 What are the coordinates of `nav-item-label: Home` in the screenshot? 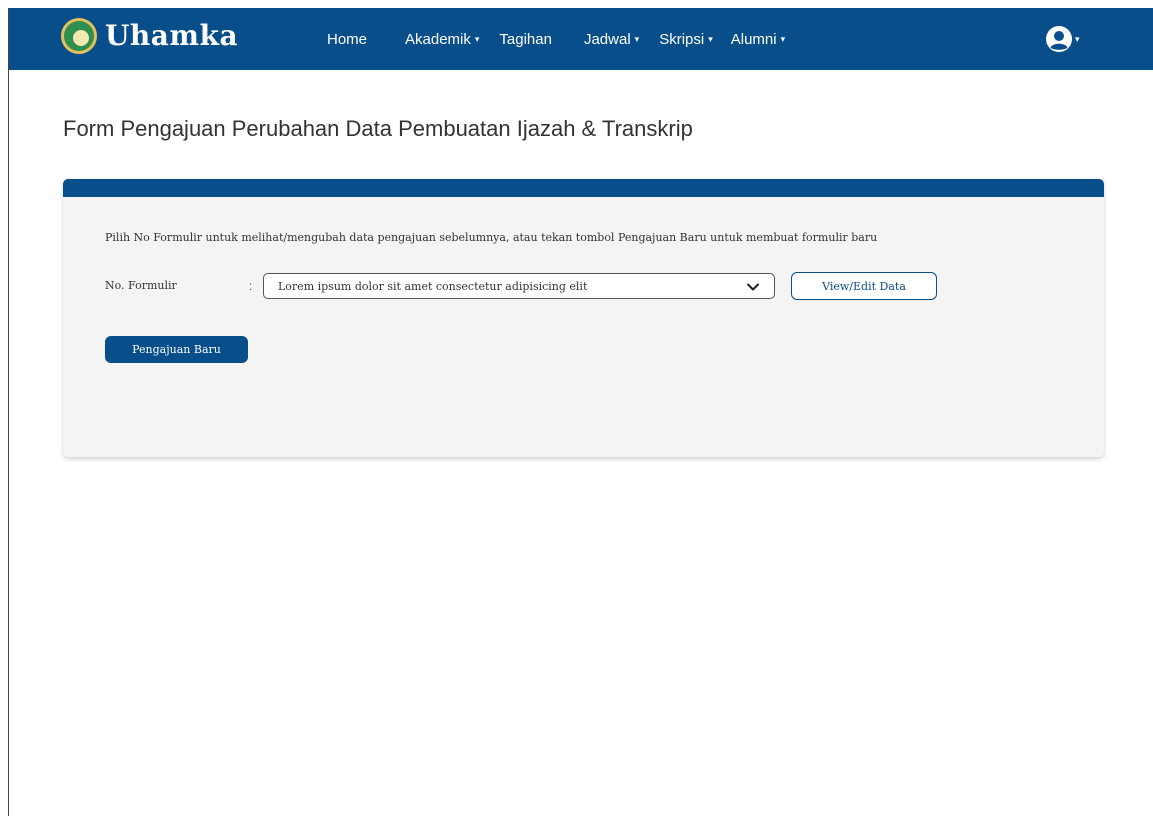 It's located at (347, 39).